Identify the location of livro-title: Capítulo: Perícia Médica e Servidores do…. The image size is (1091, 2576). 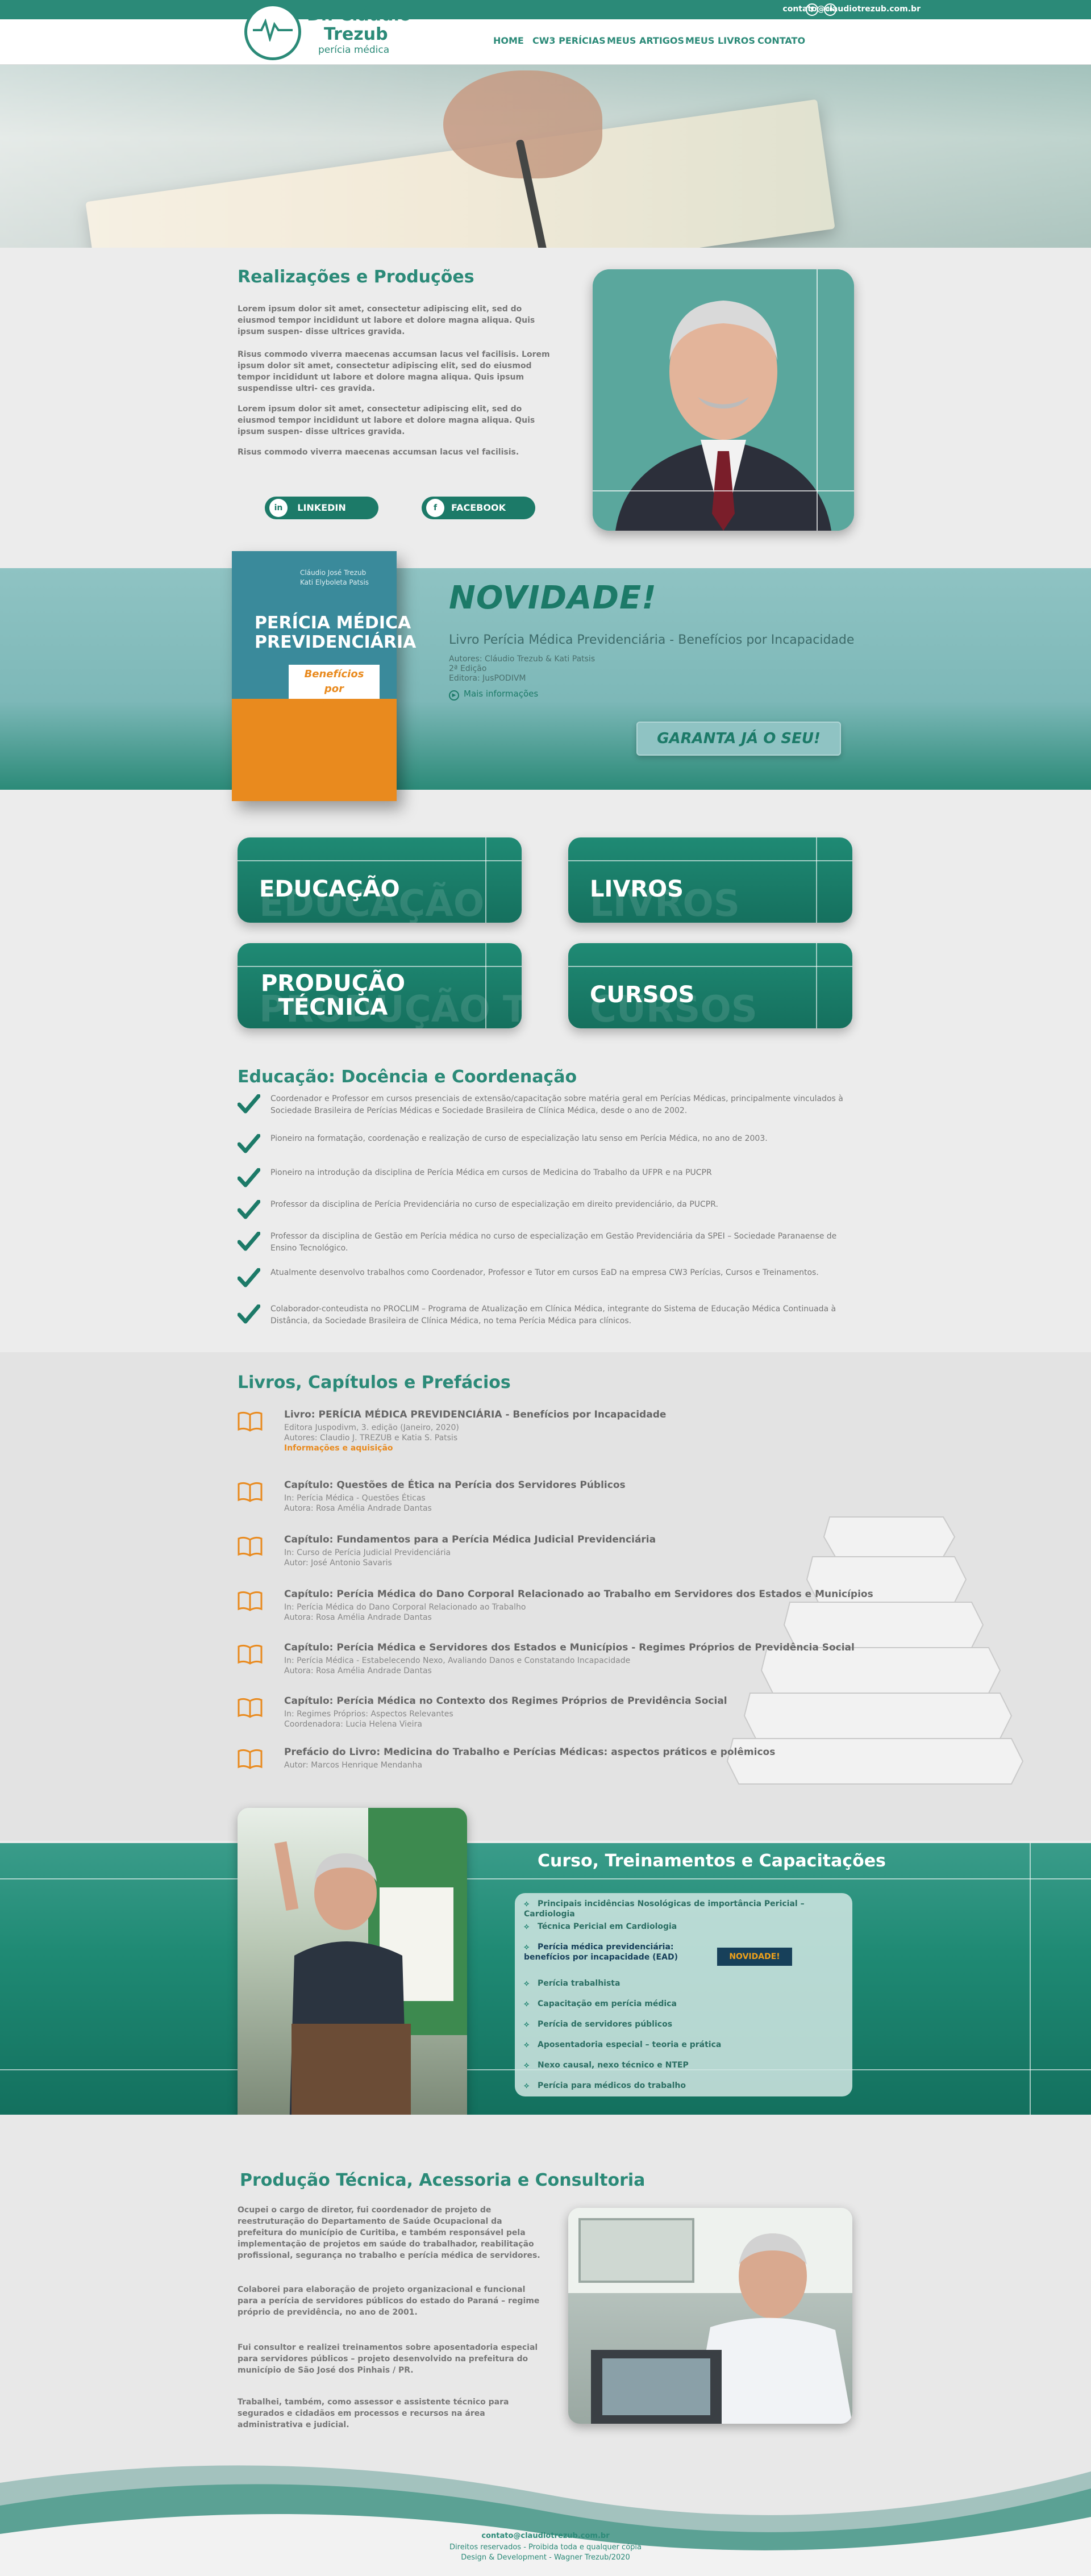
(569, 1647).